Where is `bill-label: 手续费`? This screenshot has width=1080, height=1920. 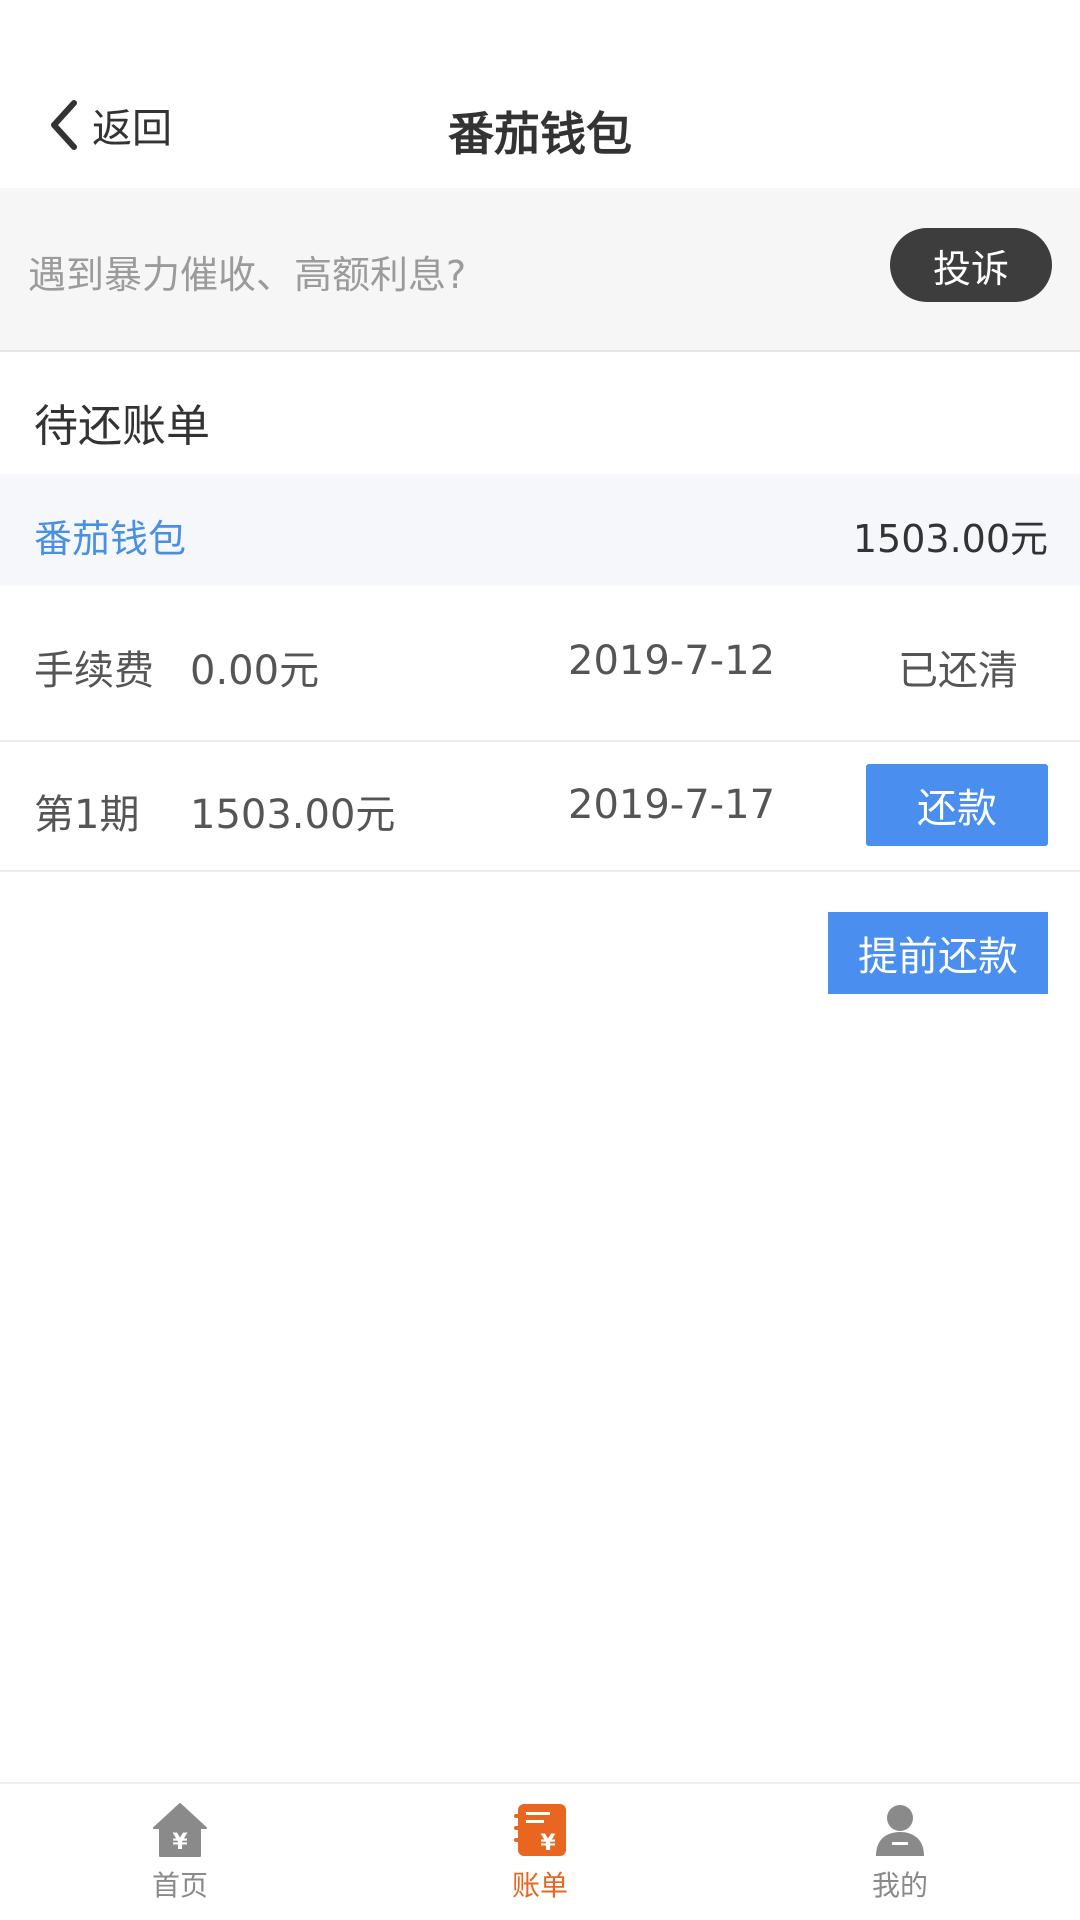
bill-label: 手续费 is located at coordinates (94, 671).